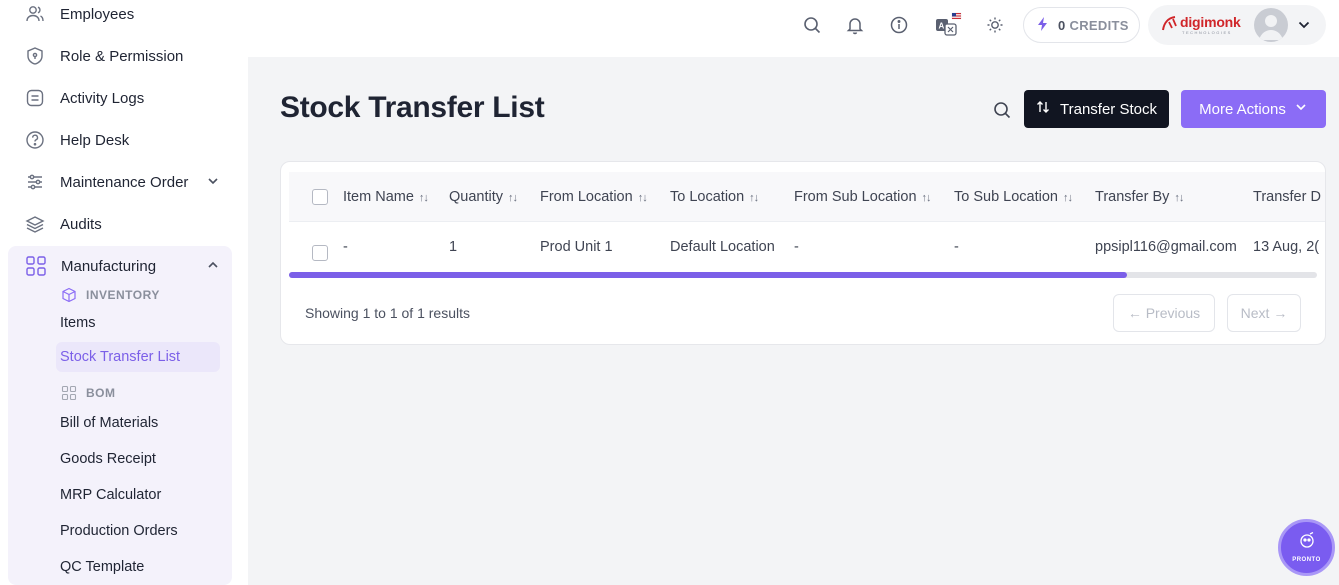 The width and height of the screenshot is (1339, 585). Describe the element at coordinates (793, 28) in the screenshot. I see `top-bar: A 0 CREDITS digimonk TECHNOLOGIES` at that location.